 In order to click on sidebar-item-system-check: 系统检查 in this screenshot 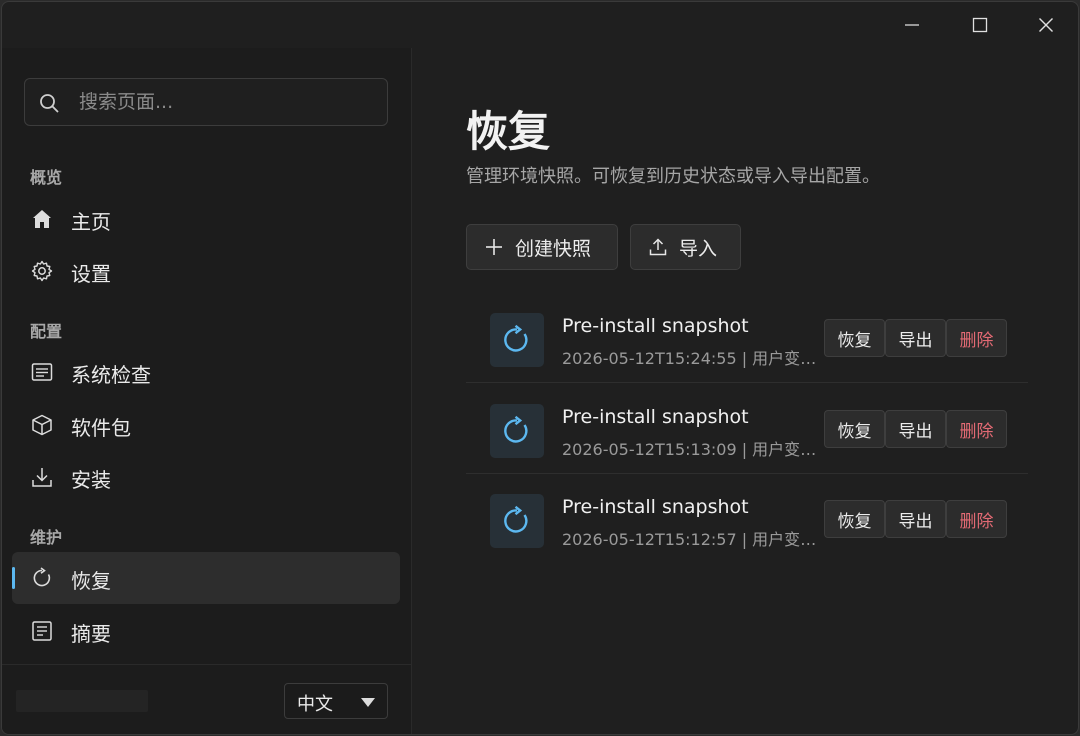, I will do `click(206, 372)`.